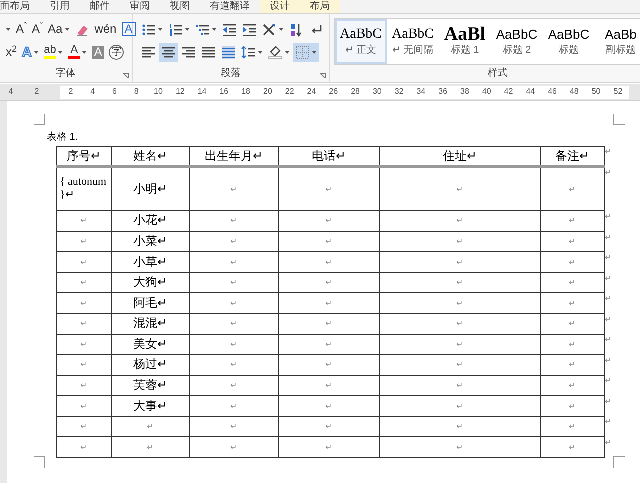 The height and width of the screenshot is (483, 640). Describe the element at coordinates (84, 156) in the screenshot. I see `column-header: 序号↵` at that location.